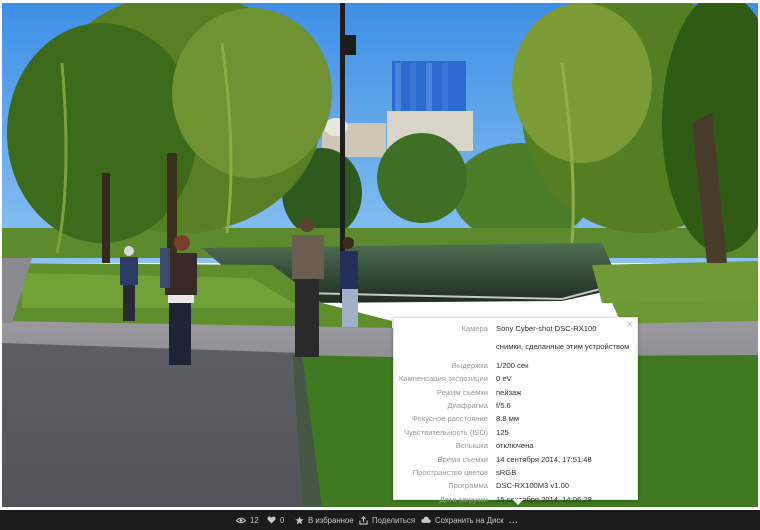 The width and height of the screenshot is (760, 530). Describe the element at coordinates (515, 405) in the screenshot. I see `exif-row: Диафрагма f/5.6` at that location.